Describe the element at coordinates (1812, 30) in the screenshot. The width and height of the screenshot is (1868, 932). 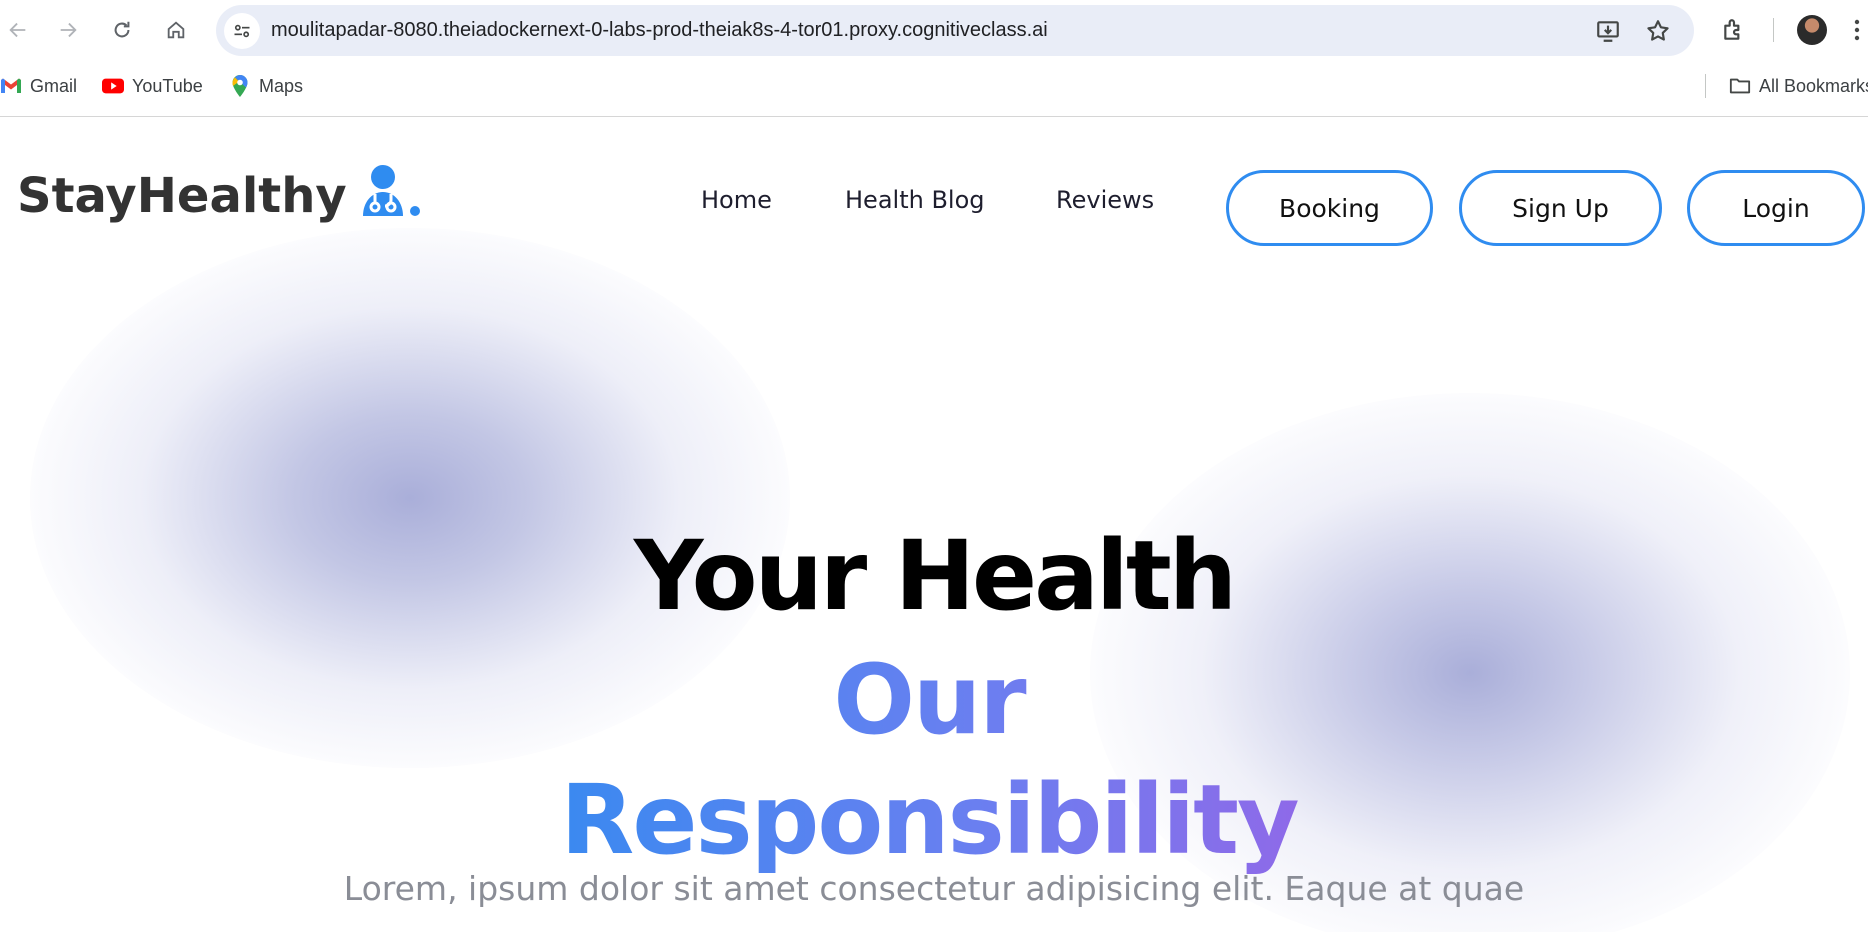
I see `profile-avatar` at that location.